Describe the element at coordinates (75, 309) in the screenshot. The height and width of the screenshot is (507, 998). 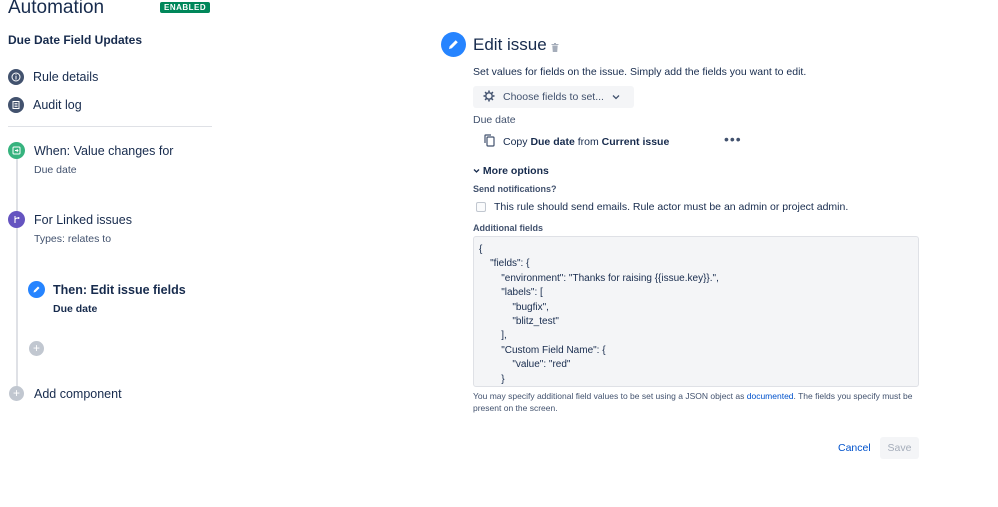
I see `action-subtitle: Due date` at that location.